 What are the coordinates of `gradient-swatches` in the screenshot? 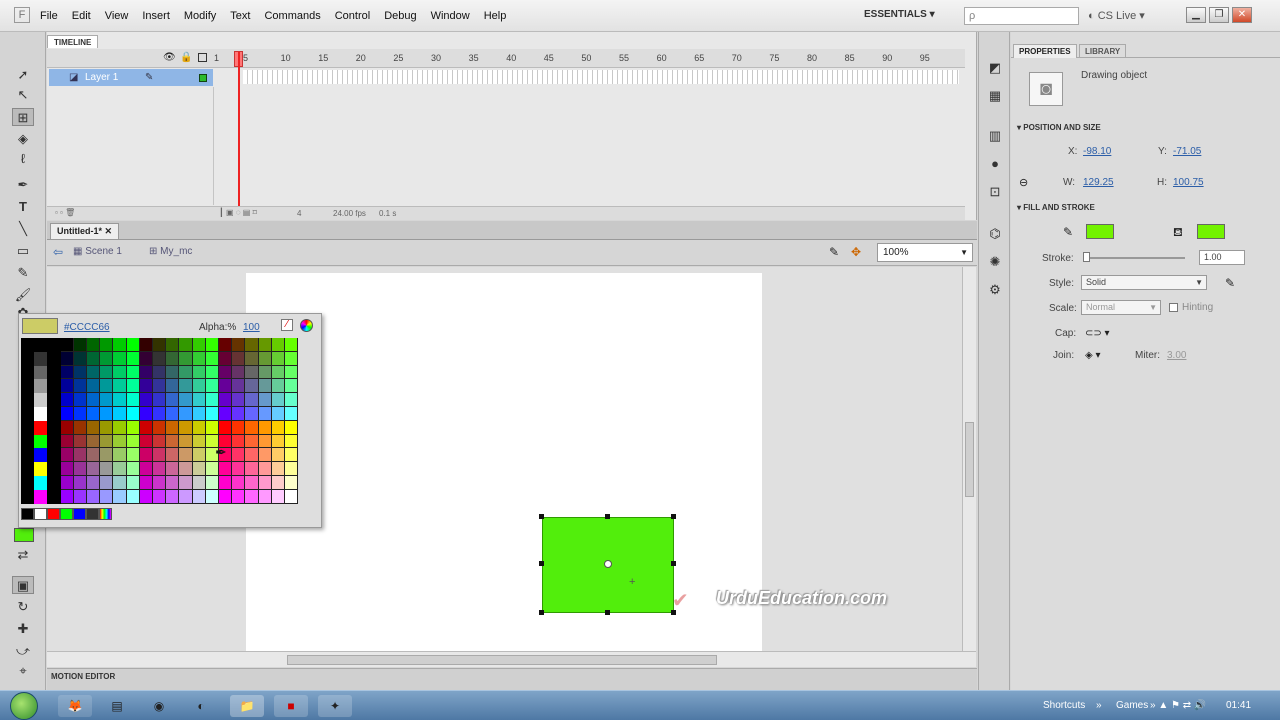 It's located at (71, 514).